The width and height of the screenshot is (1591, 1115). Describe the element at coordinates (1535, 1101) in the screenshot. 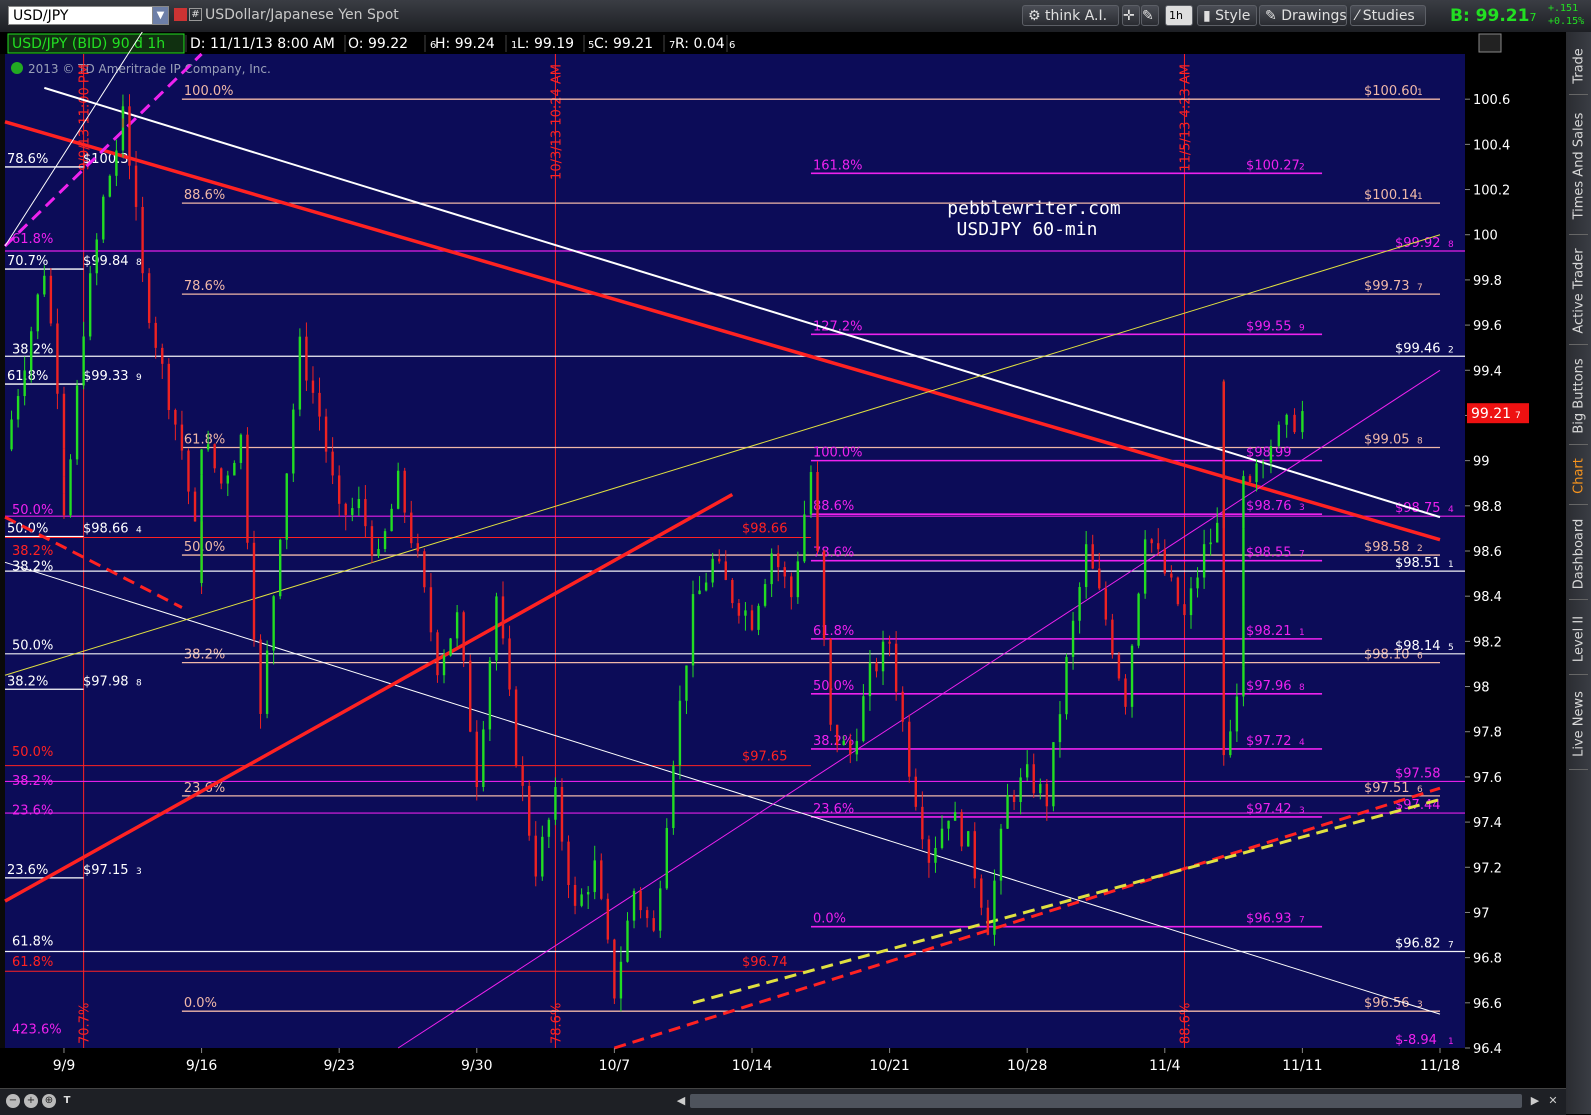

I see `scroll-right-icon: ▶` at that location.